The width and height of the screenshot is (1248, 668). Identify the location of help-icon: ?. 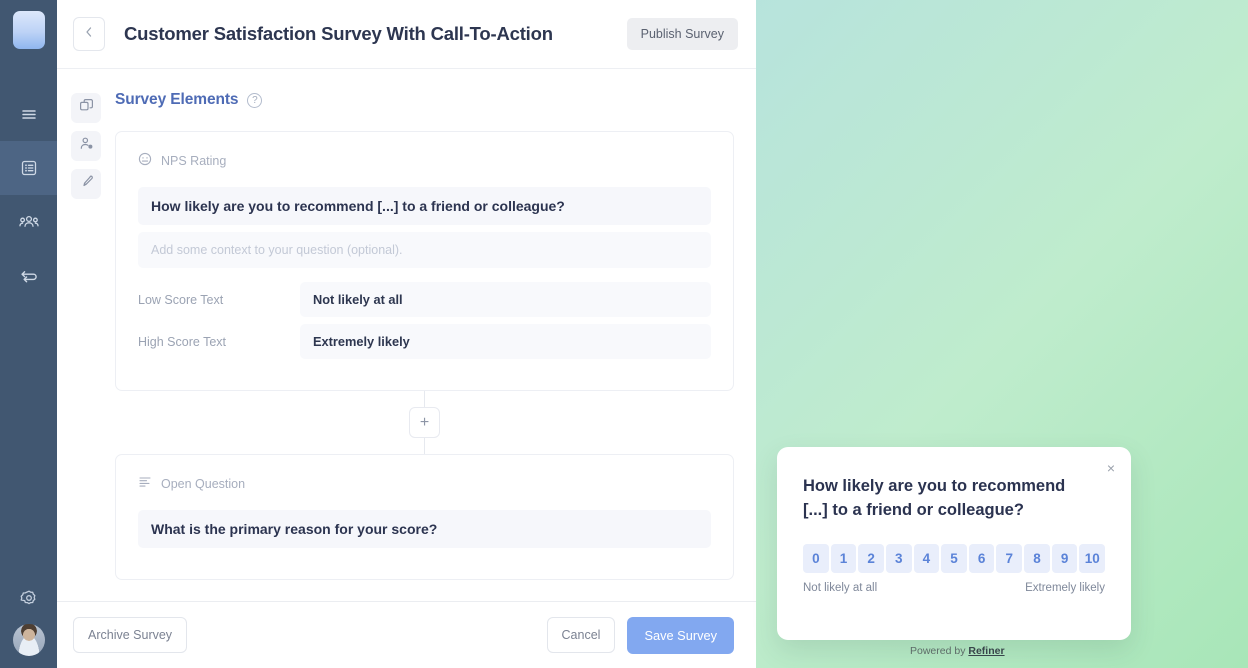
(255, 100).